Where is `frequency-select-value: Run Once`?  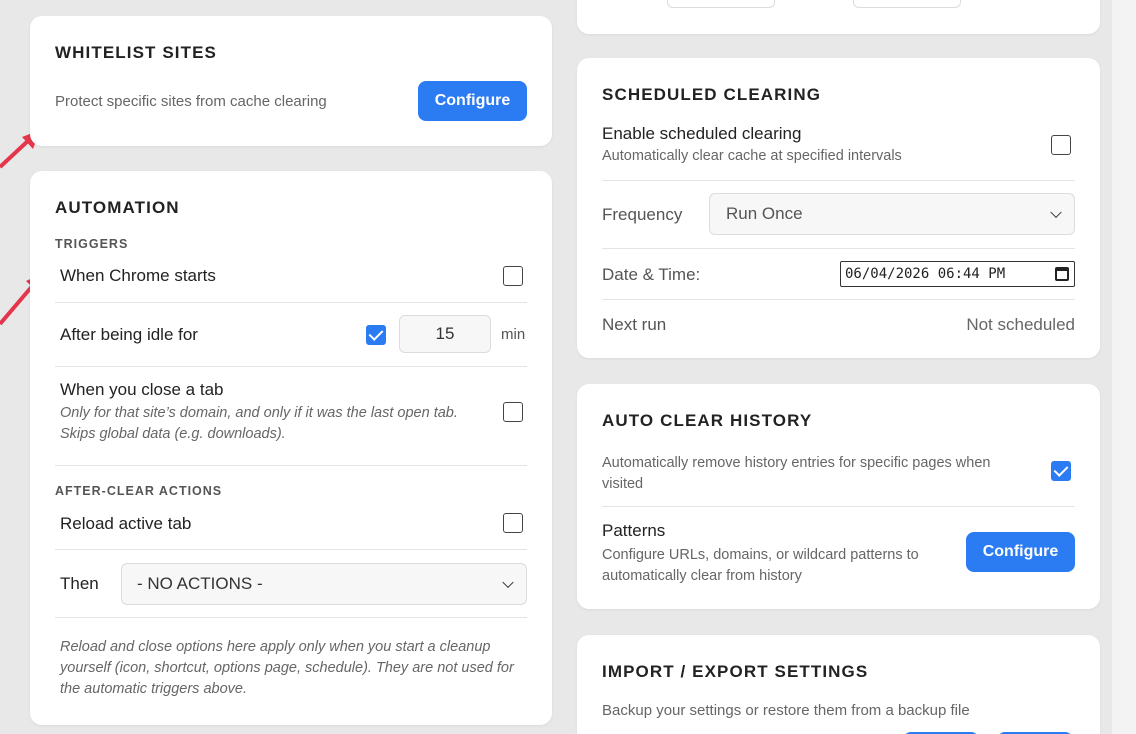
frequency-select-value: Run Once is located at coordinates (764, 213).